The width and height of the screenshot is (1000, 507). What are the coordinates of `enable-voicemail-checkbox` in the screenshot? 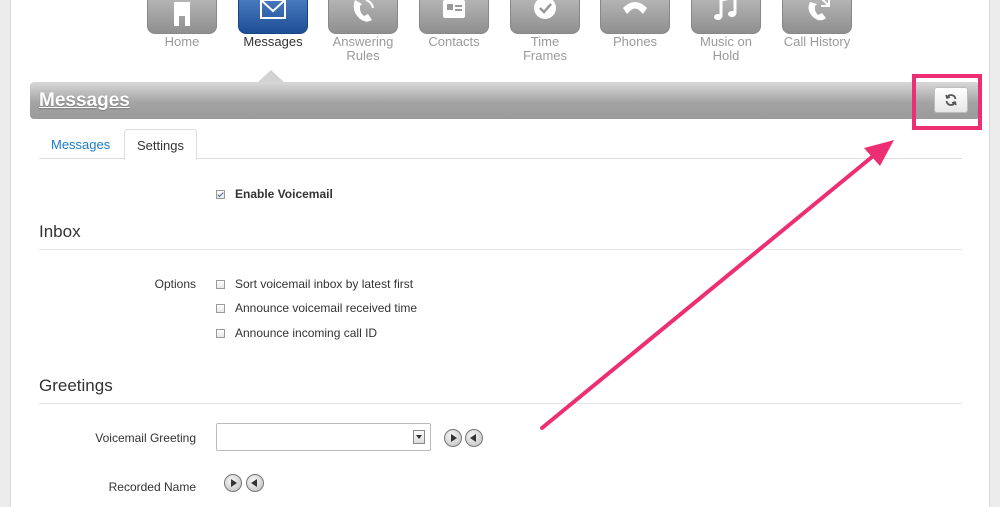 It's located at (220, 194).